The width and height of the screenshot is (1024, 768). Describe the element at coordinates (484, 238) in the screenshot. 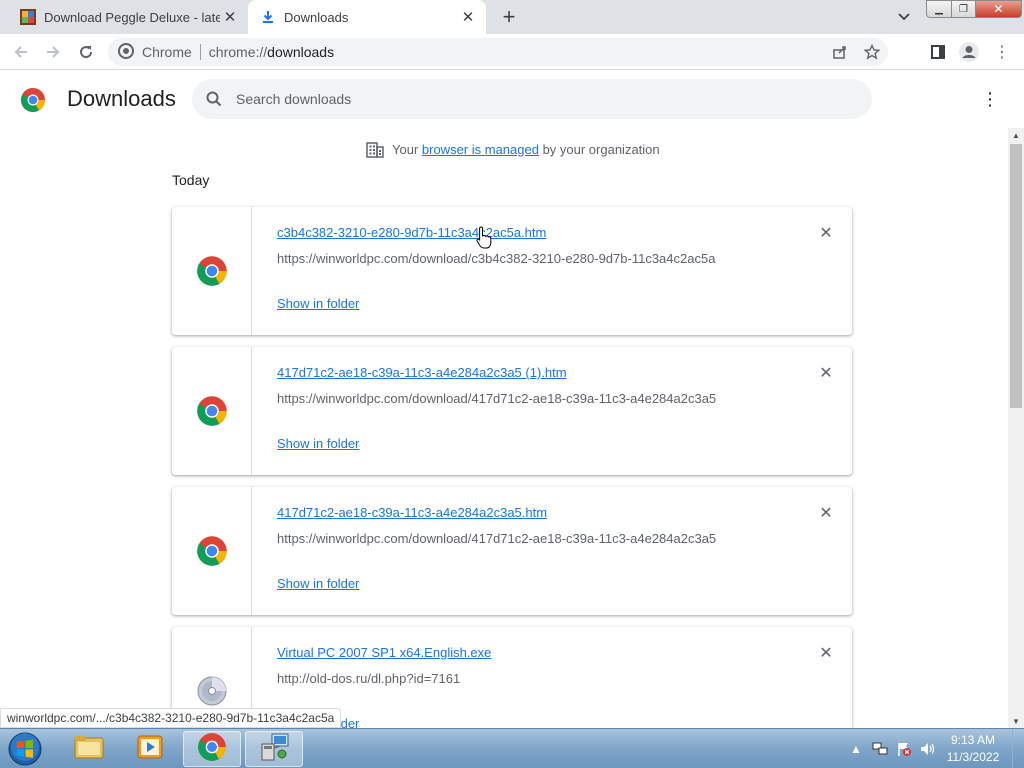

I see `hand-cursor-icon` at that location.